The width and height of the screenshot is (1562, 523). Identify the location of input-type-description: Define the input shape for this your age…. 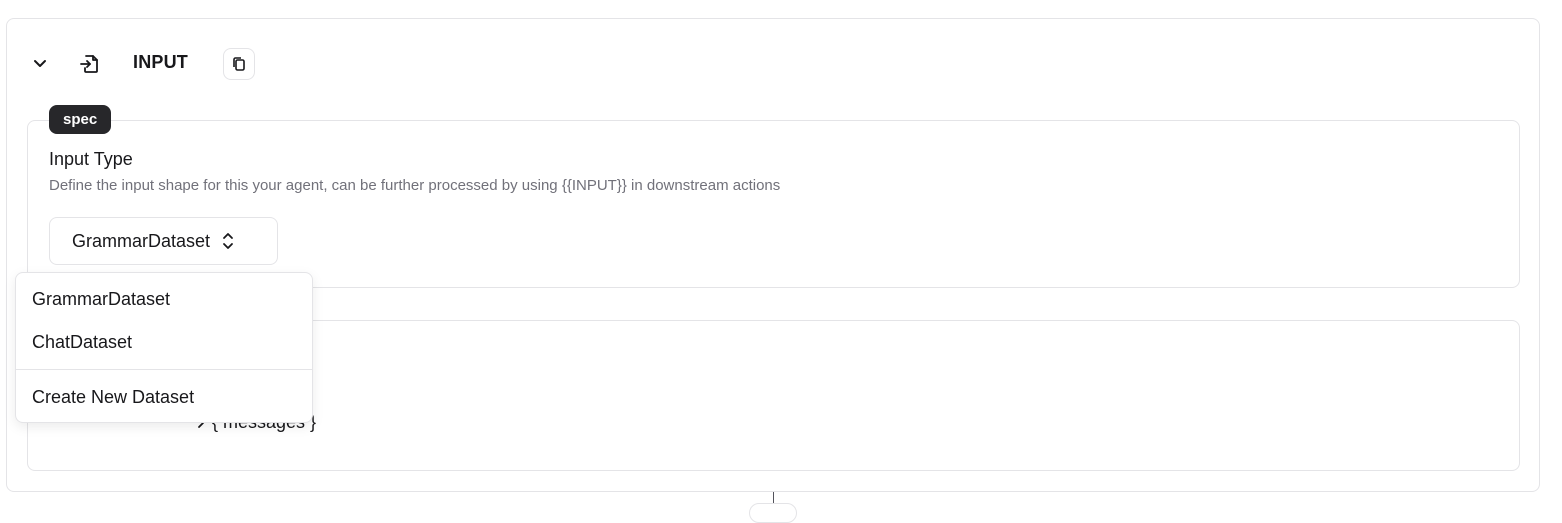
(415, 185).